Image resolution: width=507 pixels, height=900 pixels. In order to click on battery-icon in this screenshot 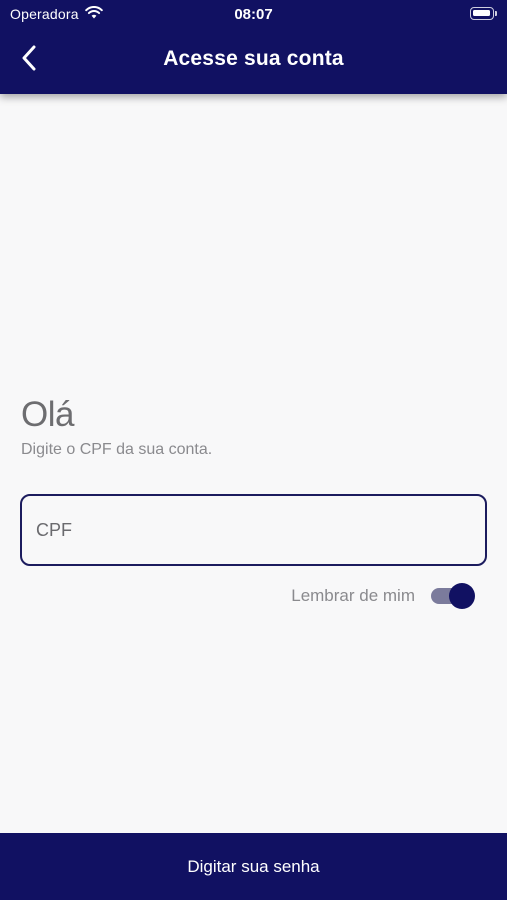, I will do `click(483, 14)`.